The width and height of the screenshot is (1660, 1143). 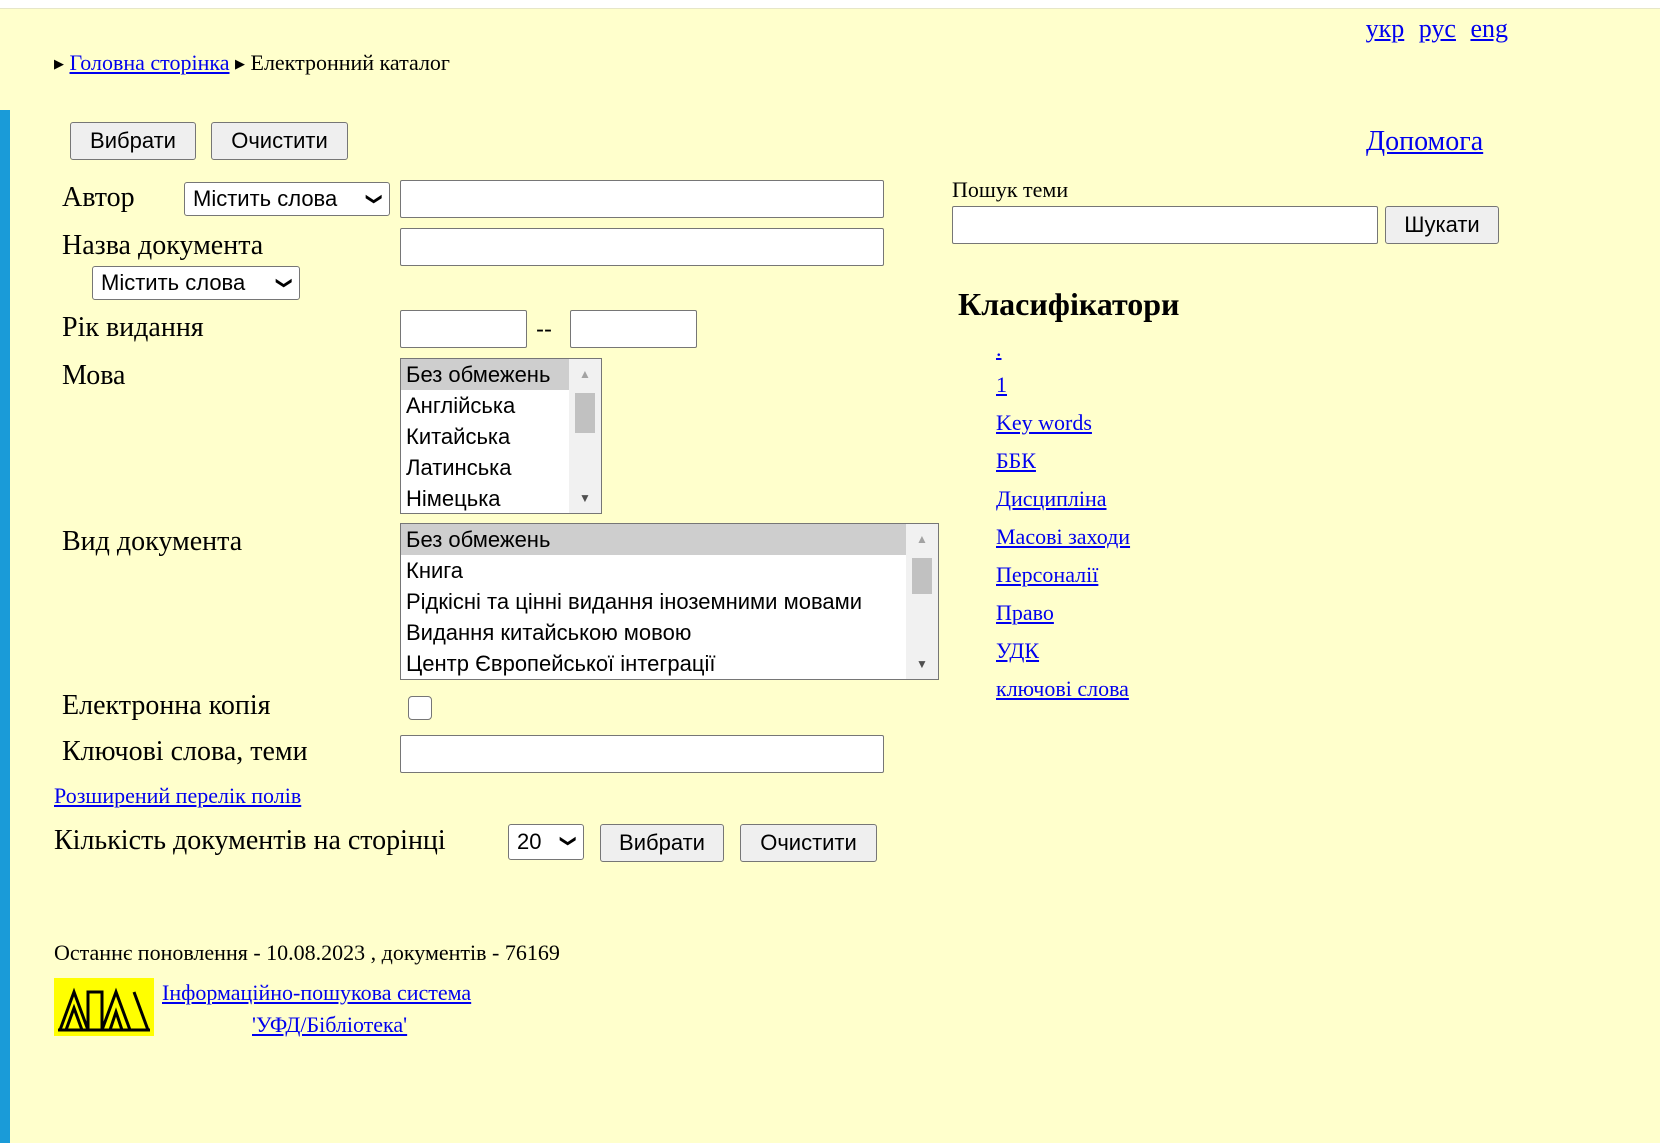 I want to click on keywords-input, so click(x=642, y=754).